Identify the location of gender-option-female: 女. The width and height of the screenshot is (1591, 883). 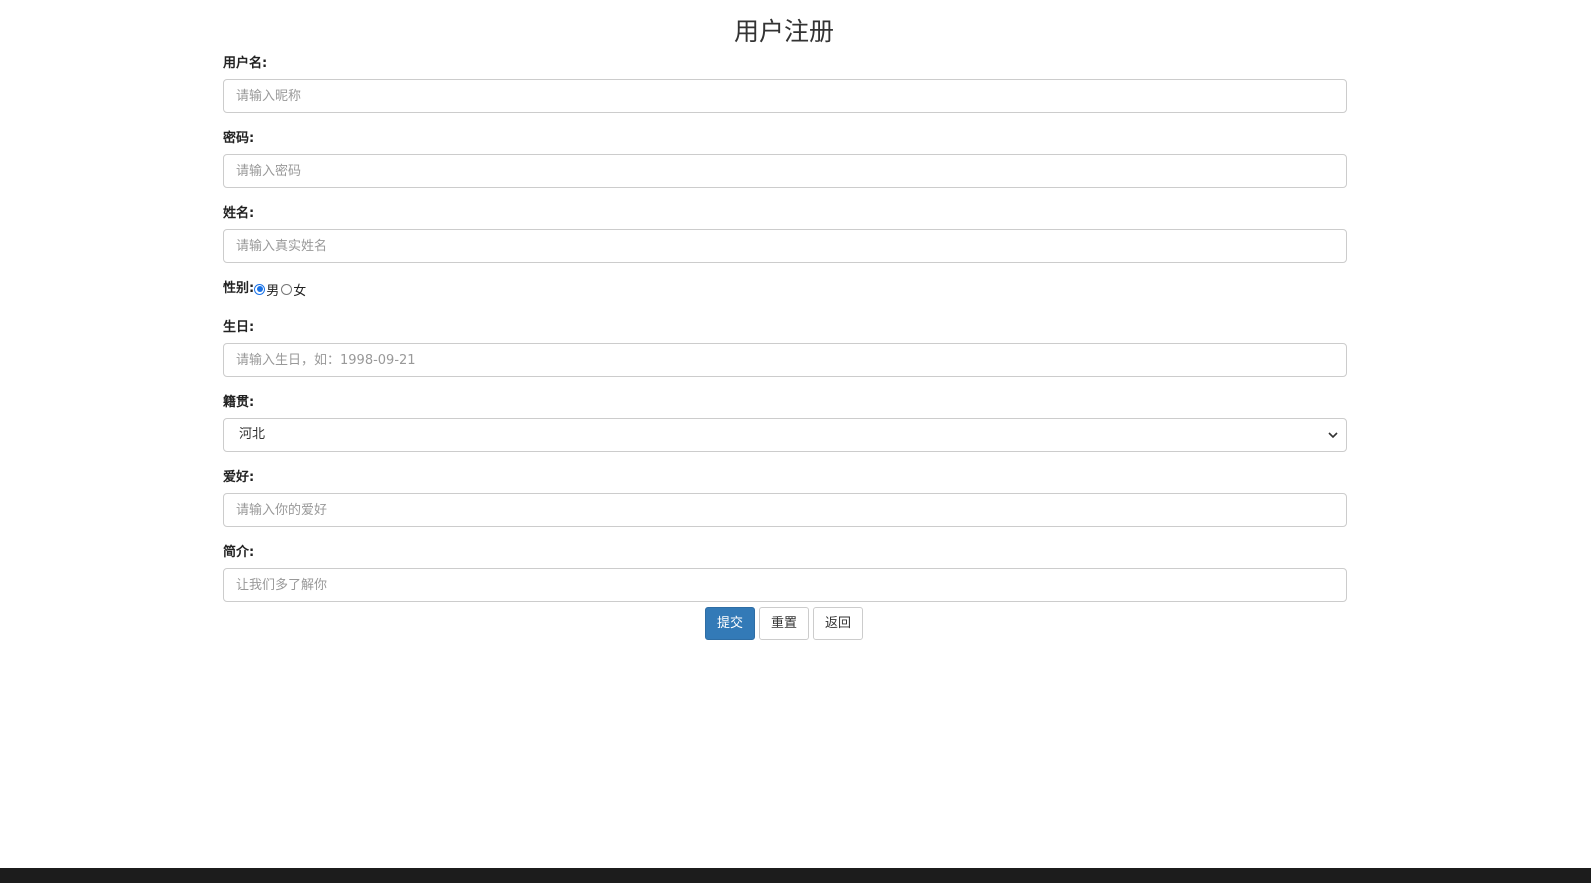
(293, 289).